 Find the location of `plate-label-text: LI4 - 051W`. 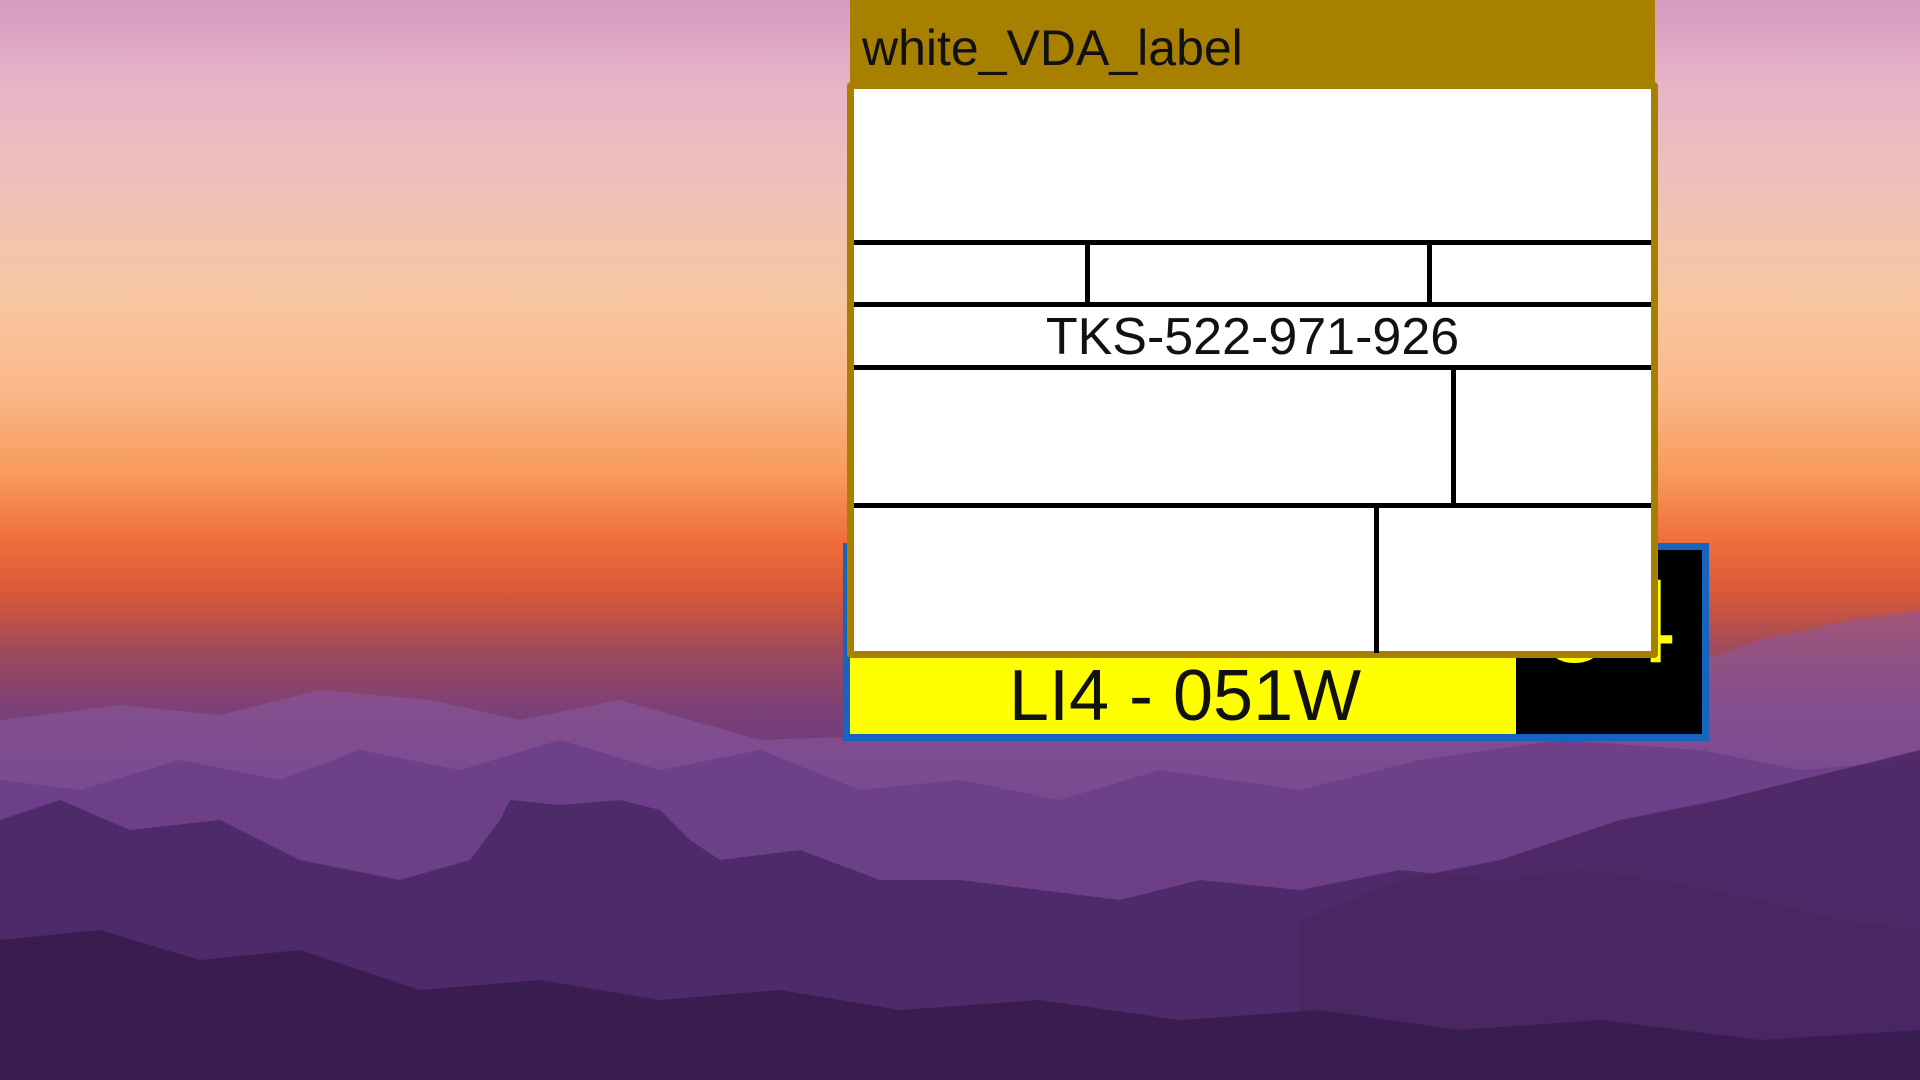

plate-label-text: LI4 - 051W is located at coordinates (1185, 696).